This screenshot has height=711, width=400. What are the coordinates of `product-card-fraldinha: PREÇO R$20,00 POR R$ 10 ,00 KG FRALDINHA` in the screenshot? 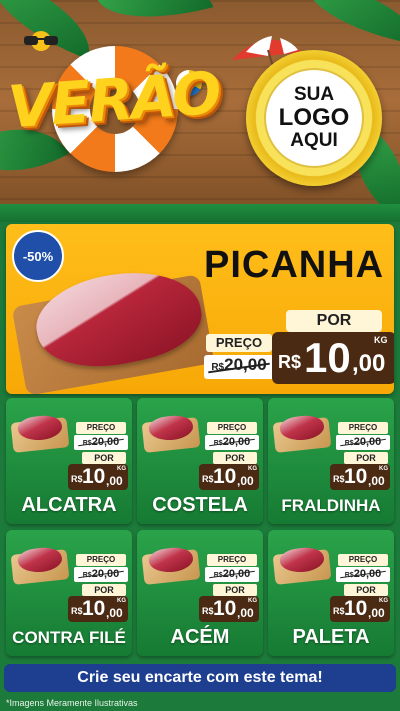 It's located at (331, 461).